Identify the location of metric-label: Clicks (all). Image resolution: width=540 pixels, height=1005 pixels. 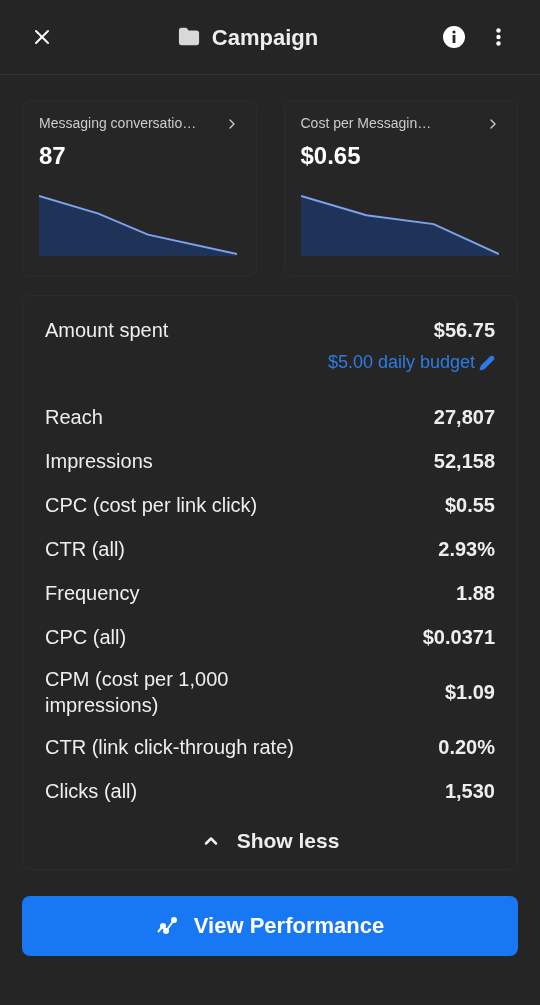
(91, 791).